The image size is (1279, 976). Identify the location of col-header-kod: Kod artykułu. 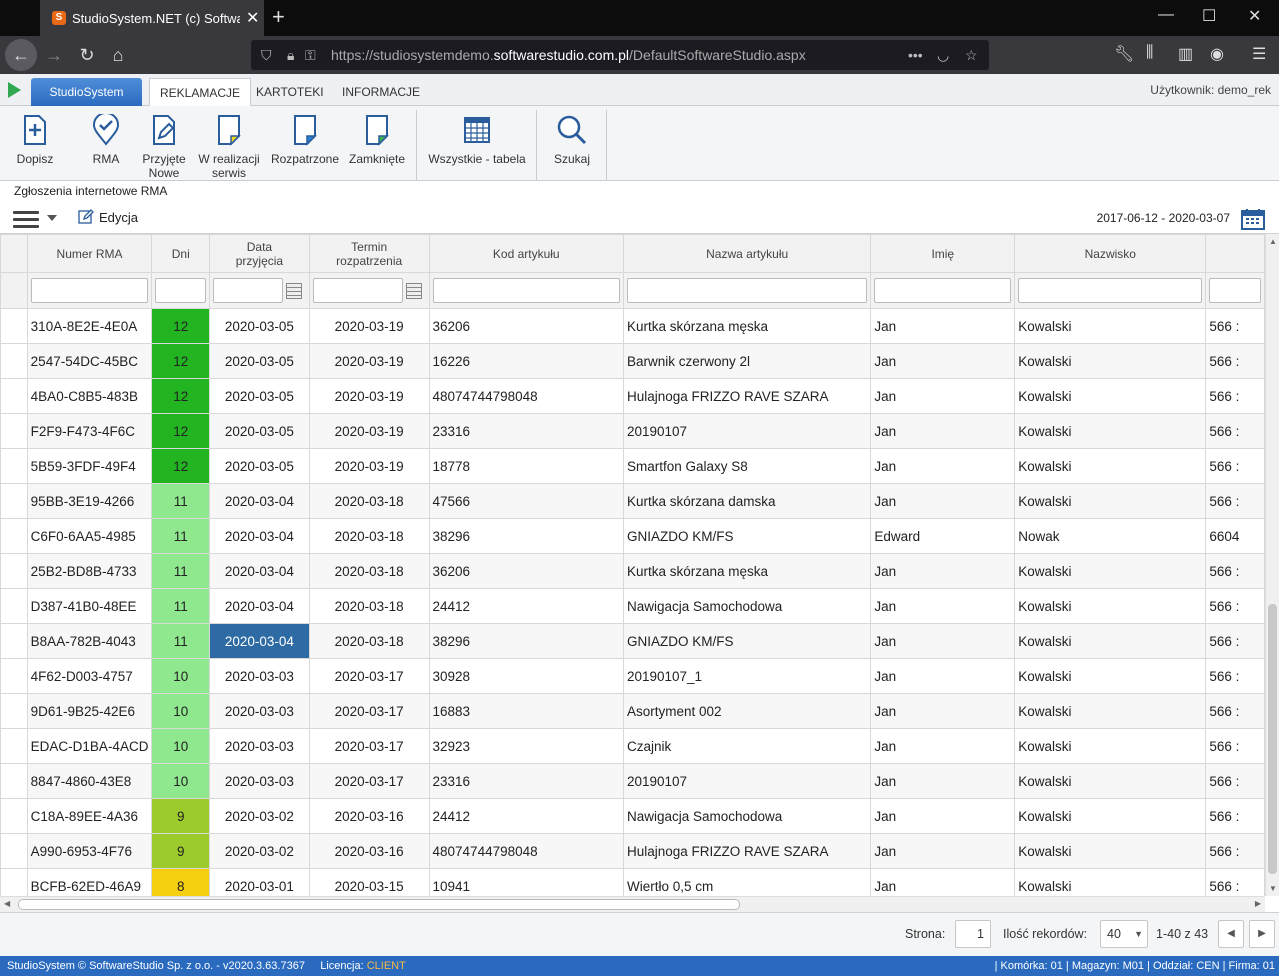
(526, 253).